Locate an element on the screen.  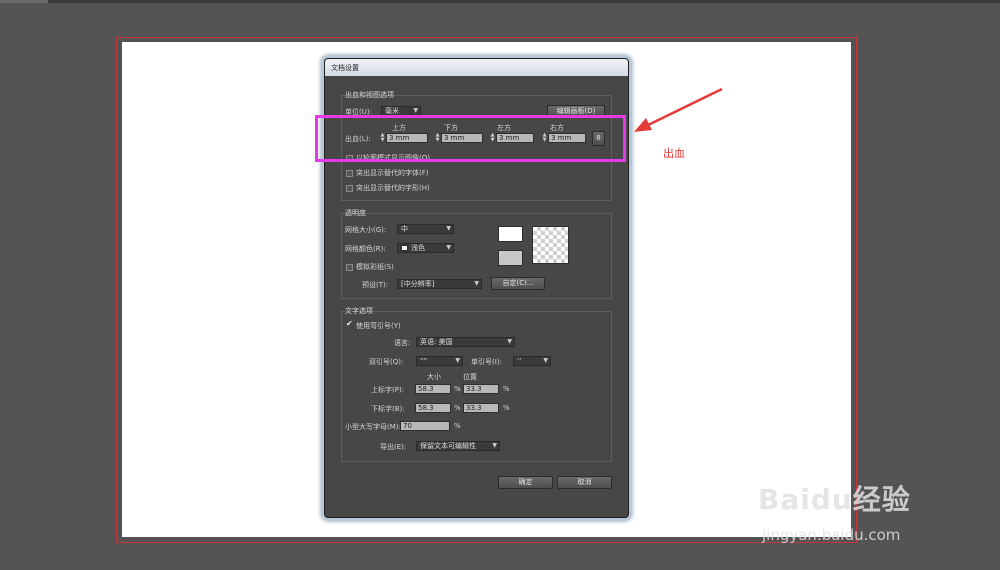
watermark-url: jingyan.baidu.com is located at coordinates (831, 535).